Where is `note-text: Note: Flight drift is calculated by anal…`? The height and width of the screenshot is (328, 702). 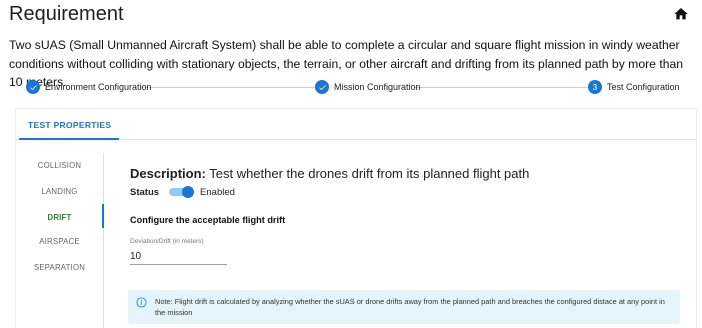 note-text: Note: Flight drift is calculated by anal… is located at coordinates (410, 307).